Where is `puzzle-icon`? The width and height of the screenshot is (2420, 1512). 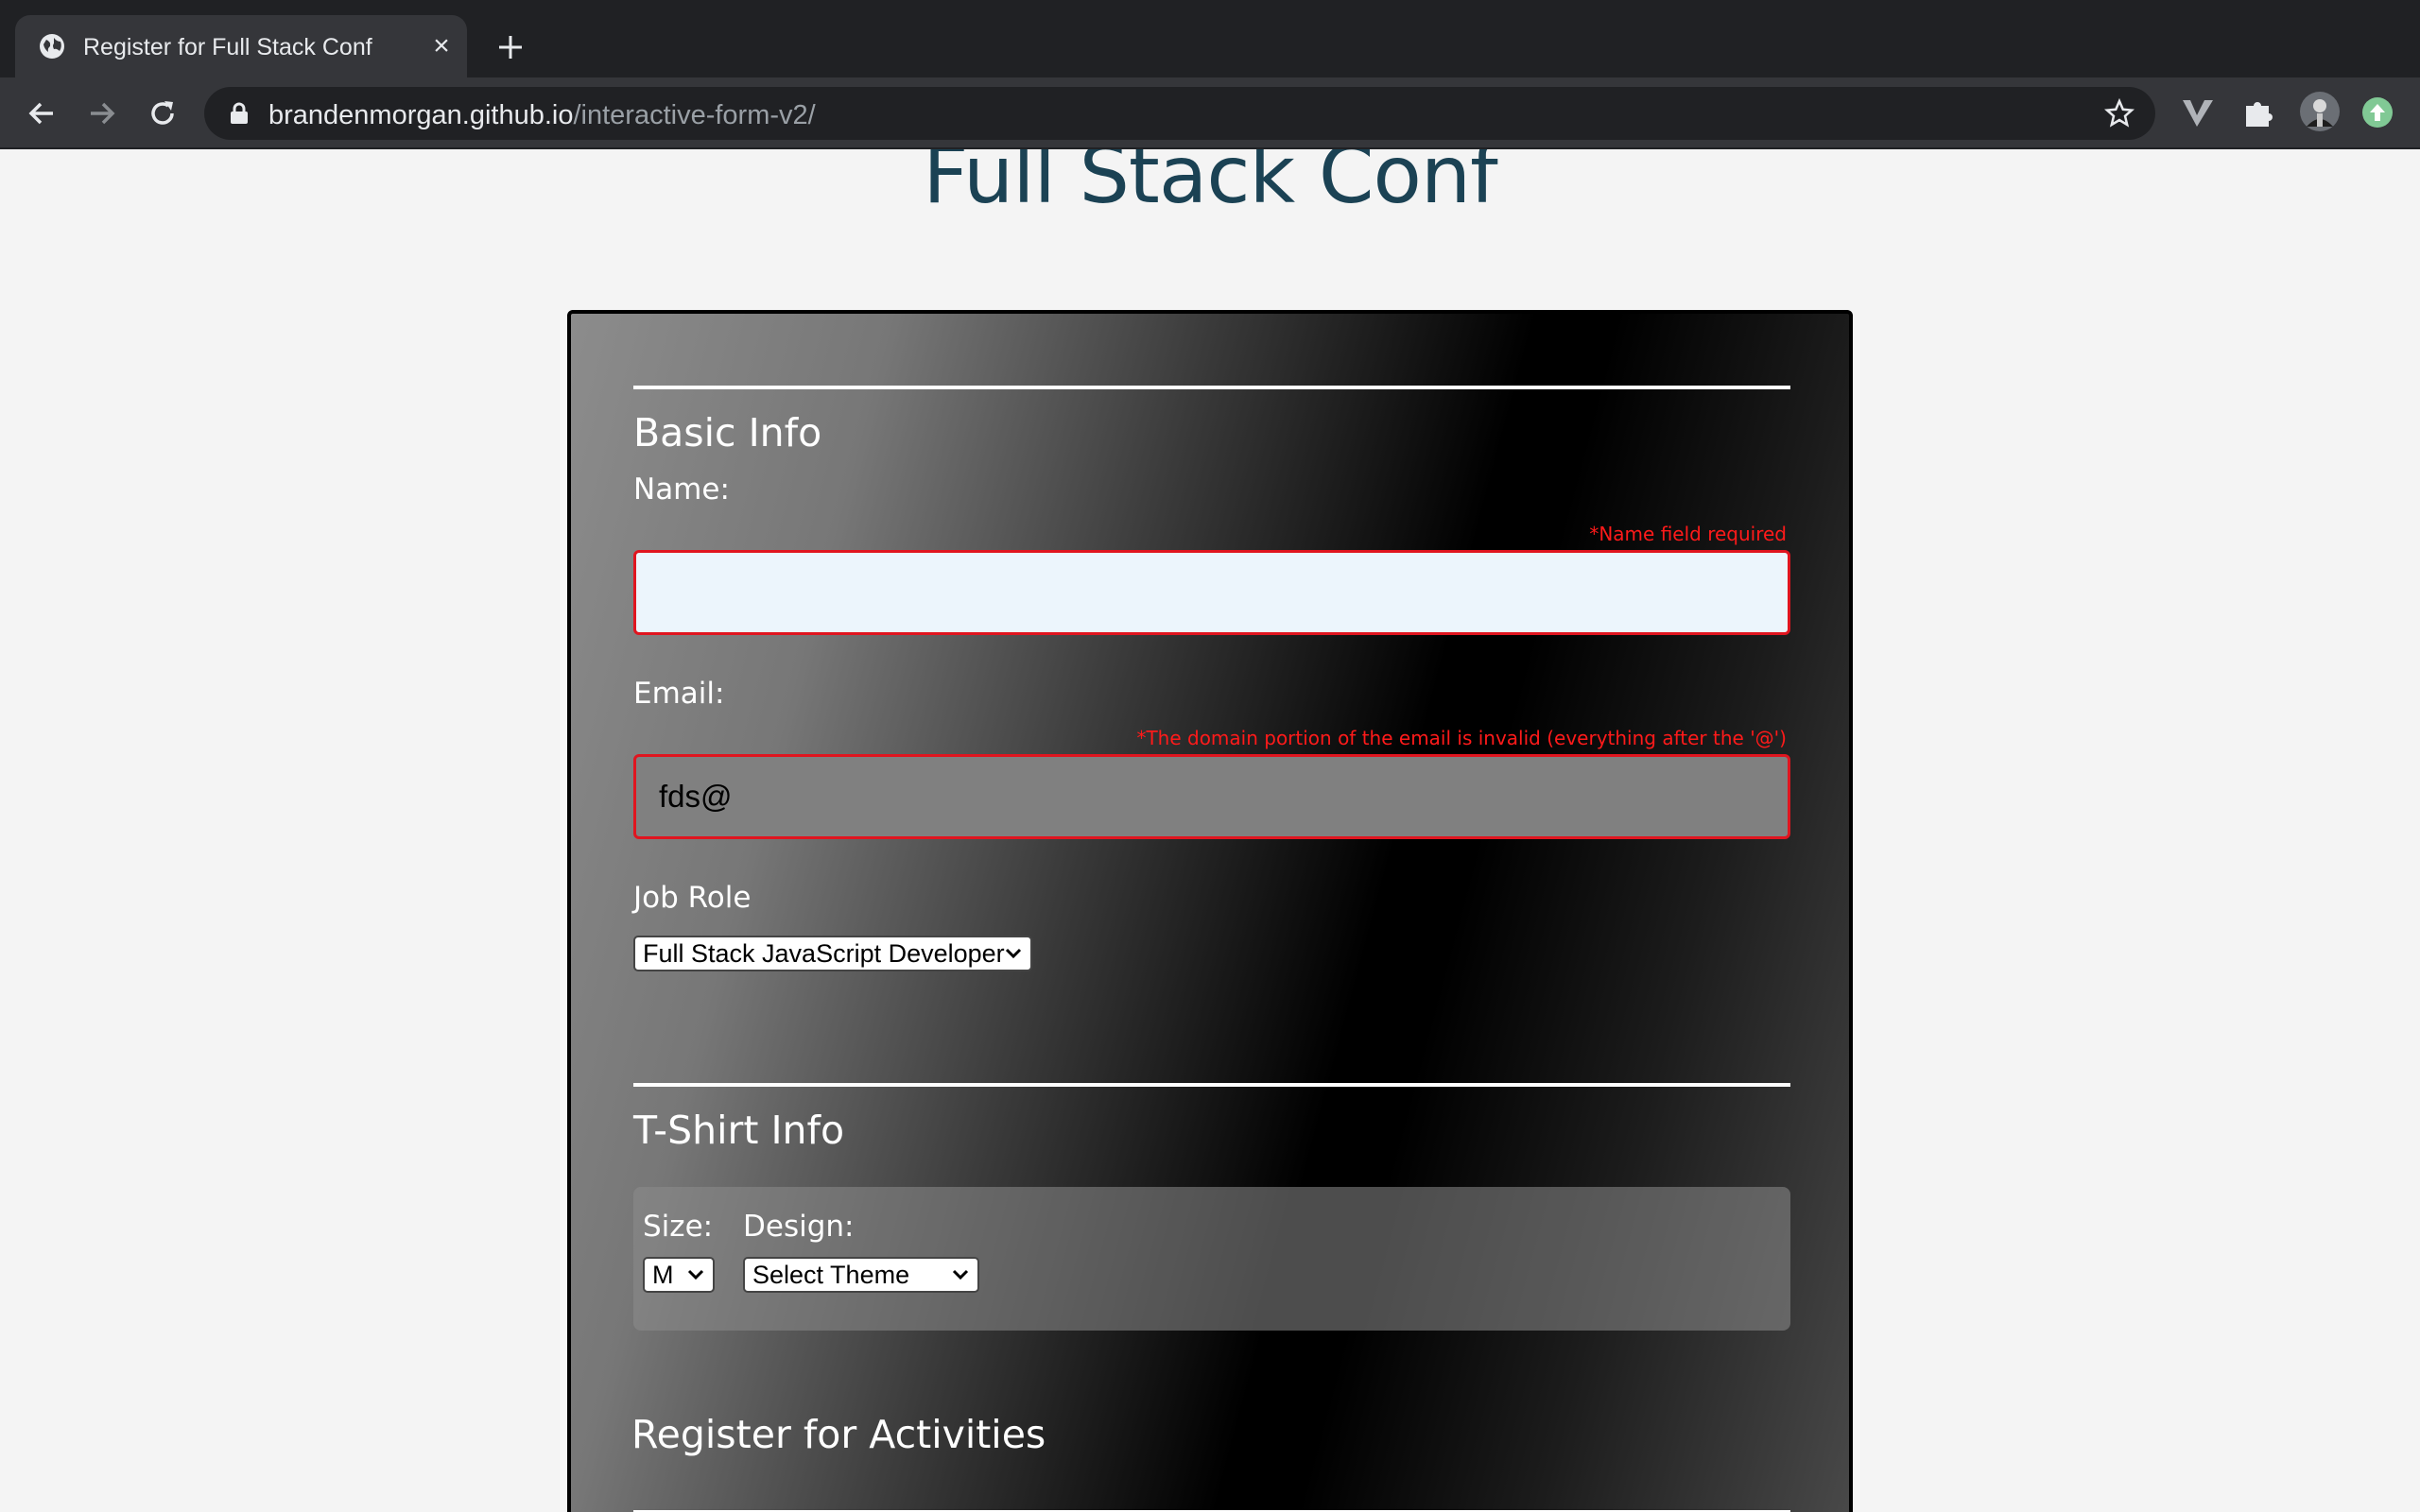 puzzle-icon is located at coordinates (2258, 112).